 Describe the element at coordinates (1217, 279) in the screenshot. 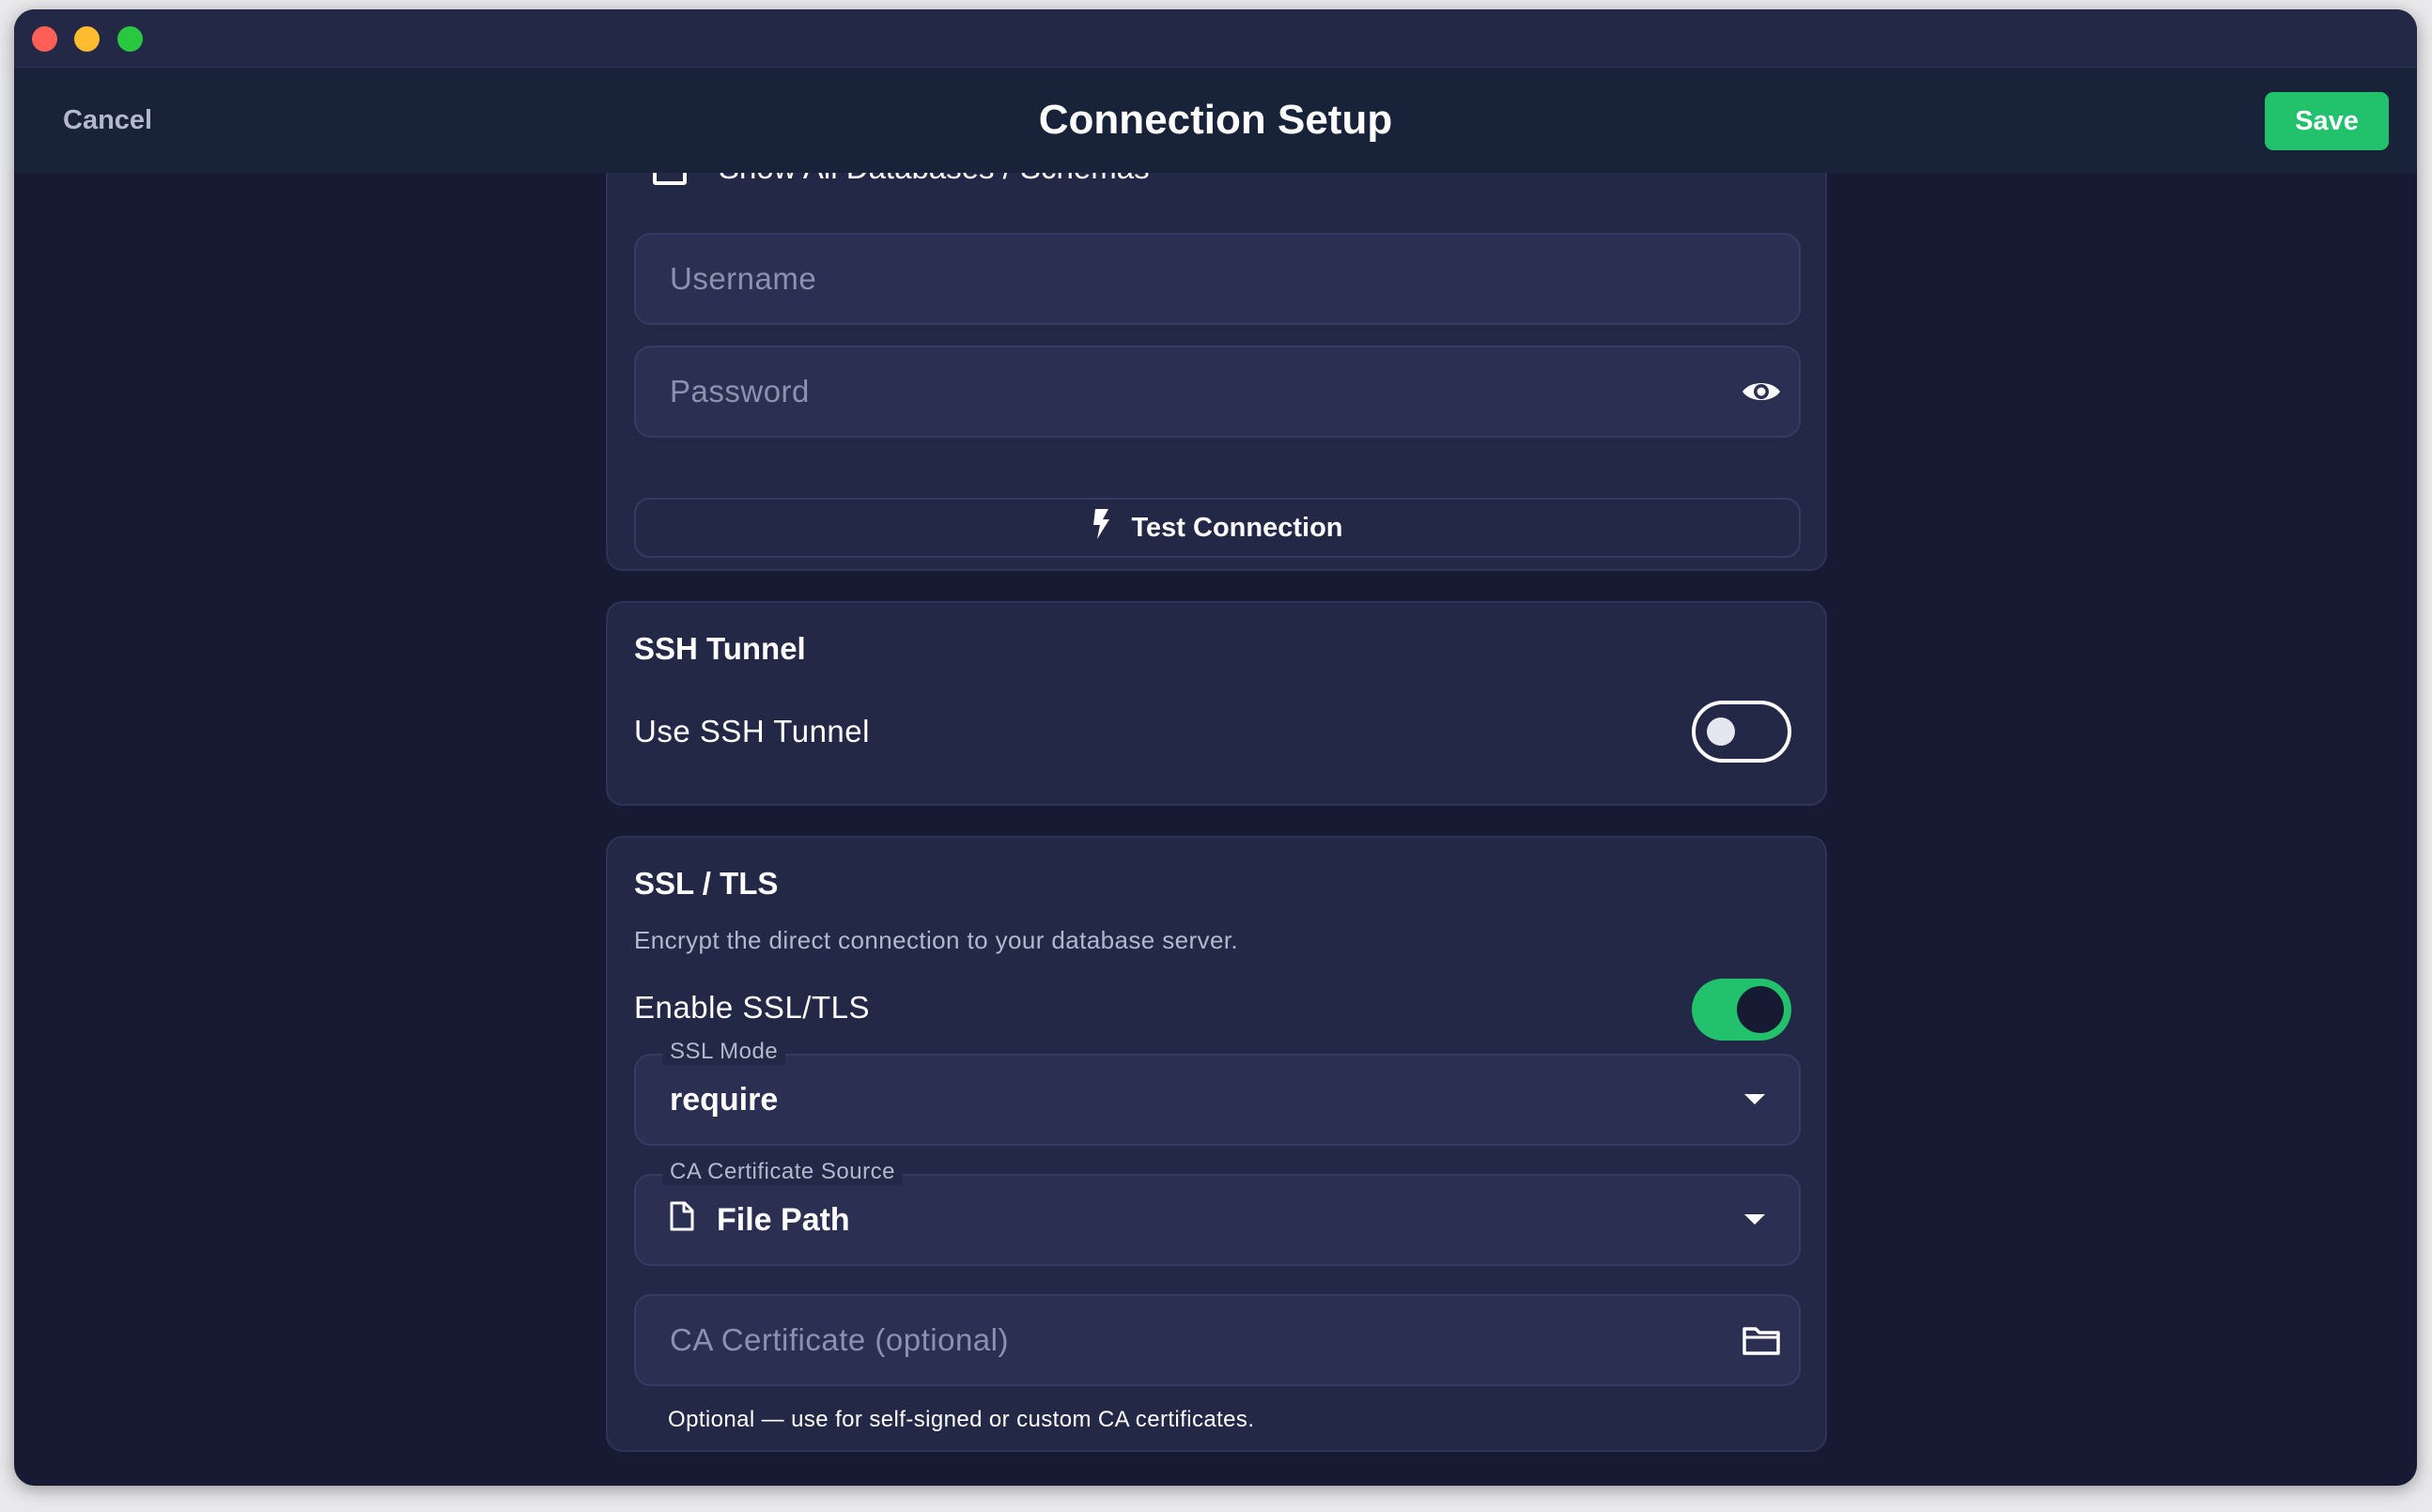

I see `username-field: Username` at that location.